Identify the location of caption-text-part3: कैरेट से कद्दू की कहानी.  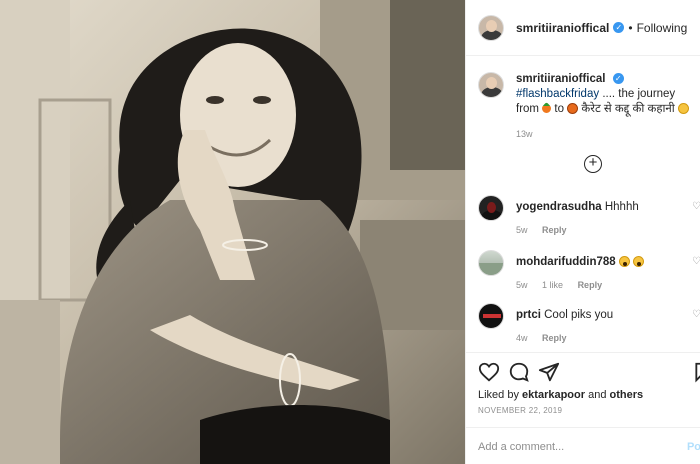
(628, 109).